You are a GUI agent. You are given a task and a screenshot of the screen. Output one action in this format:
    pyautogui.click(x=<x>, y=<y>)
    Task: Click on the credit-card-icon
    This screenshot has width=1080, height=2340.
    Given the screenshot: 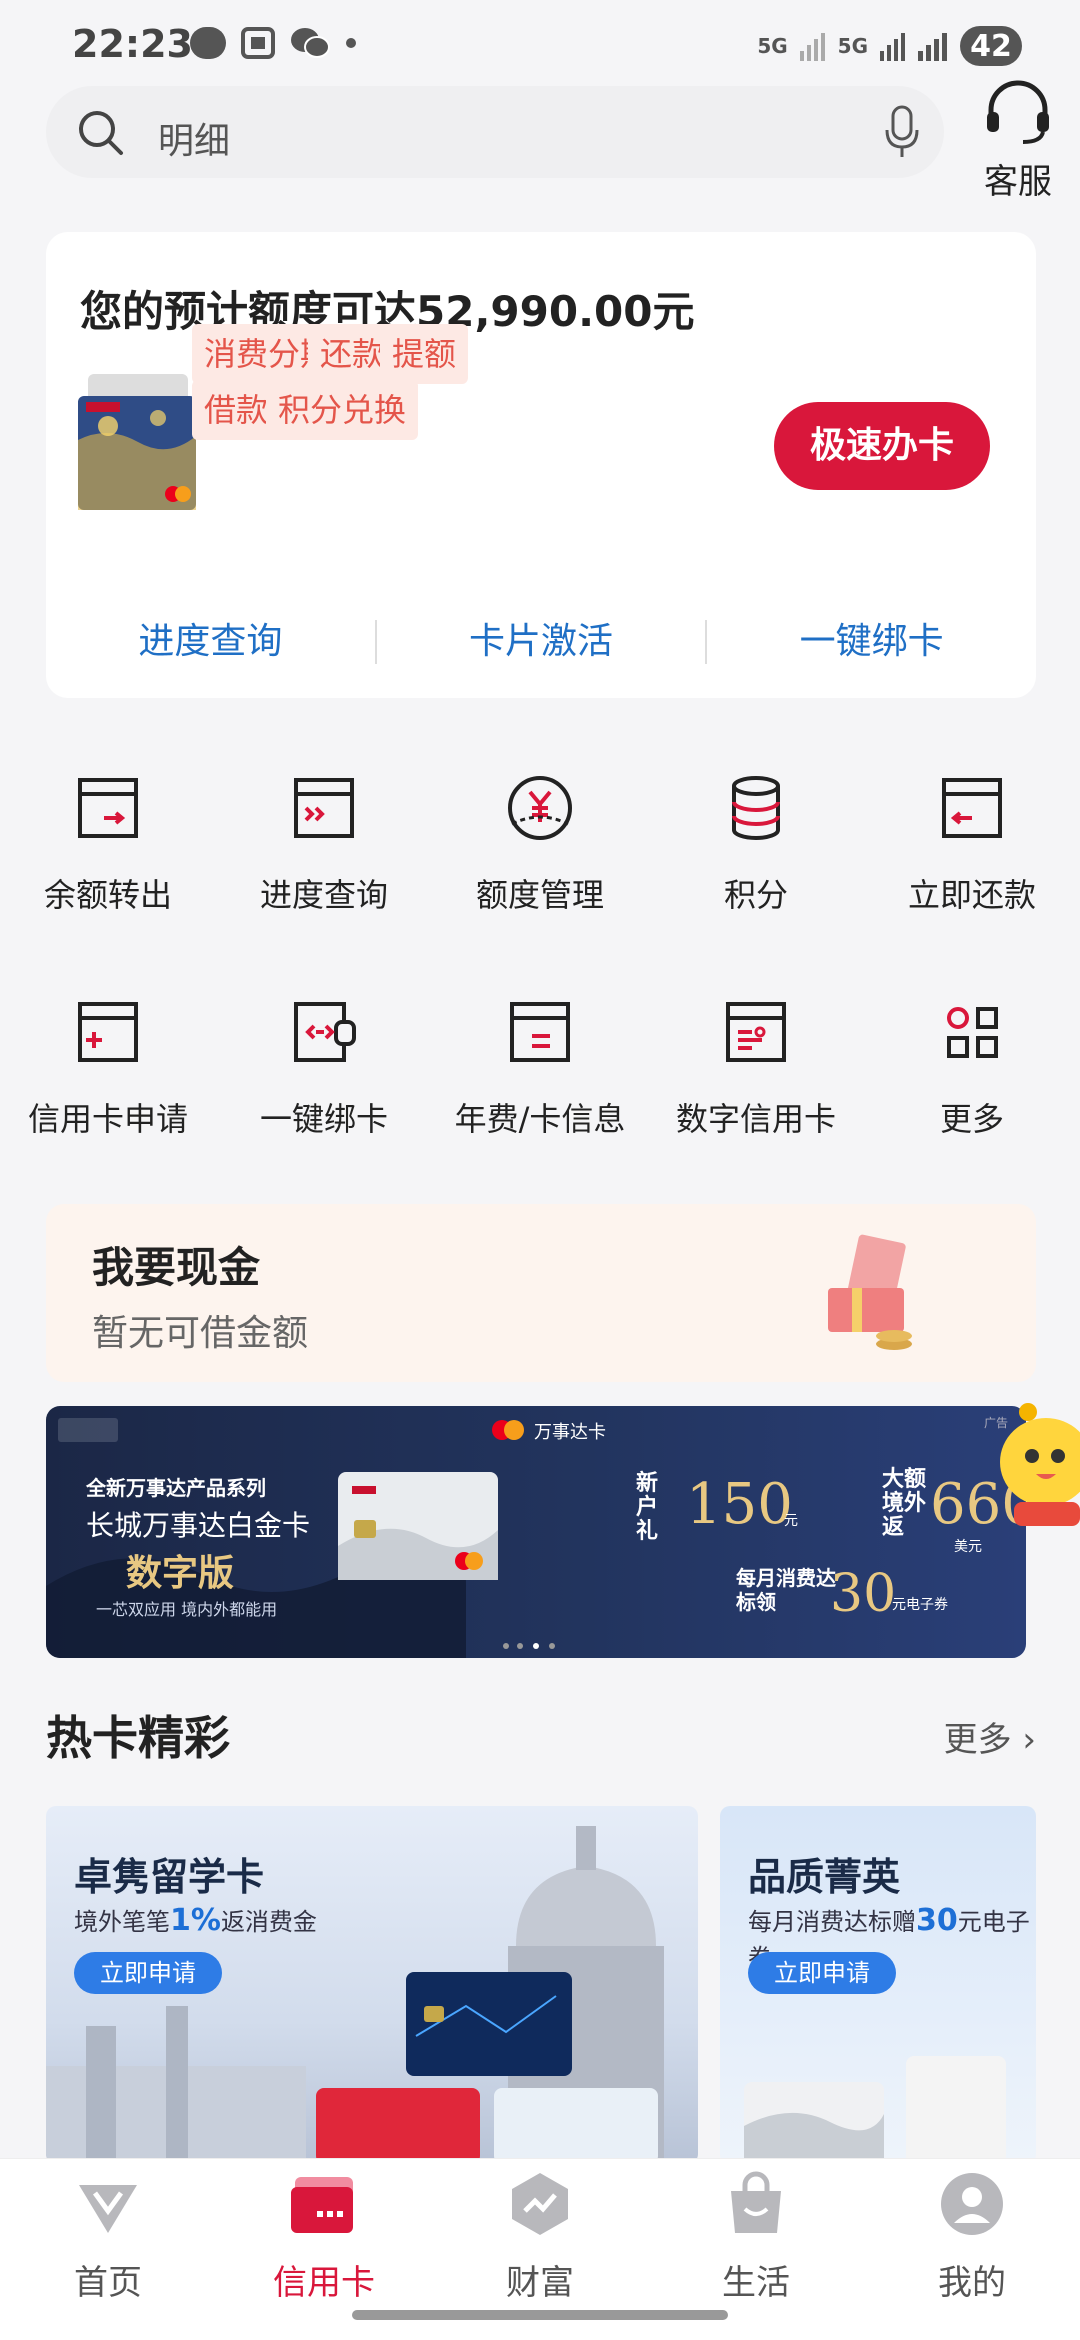 What is the action you would take?
    pyautogui.click(x=322, y=2205)
    